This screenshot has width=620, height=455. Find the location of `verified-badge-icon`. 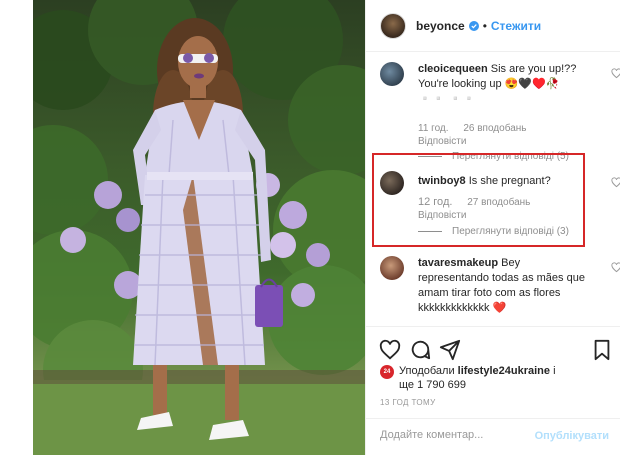

verified-badge-icon is located at coordinates (473, 25).